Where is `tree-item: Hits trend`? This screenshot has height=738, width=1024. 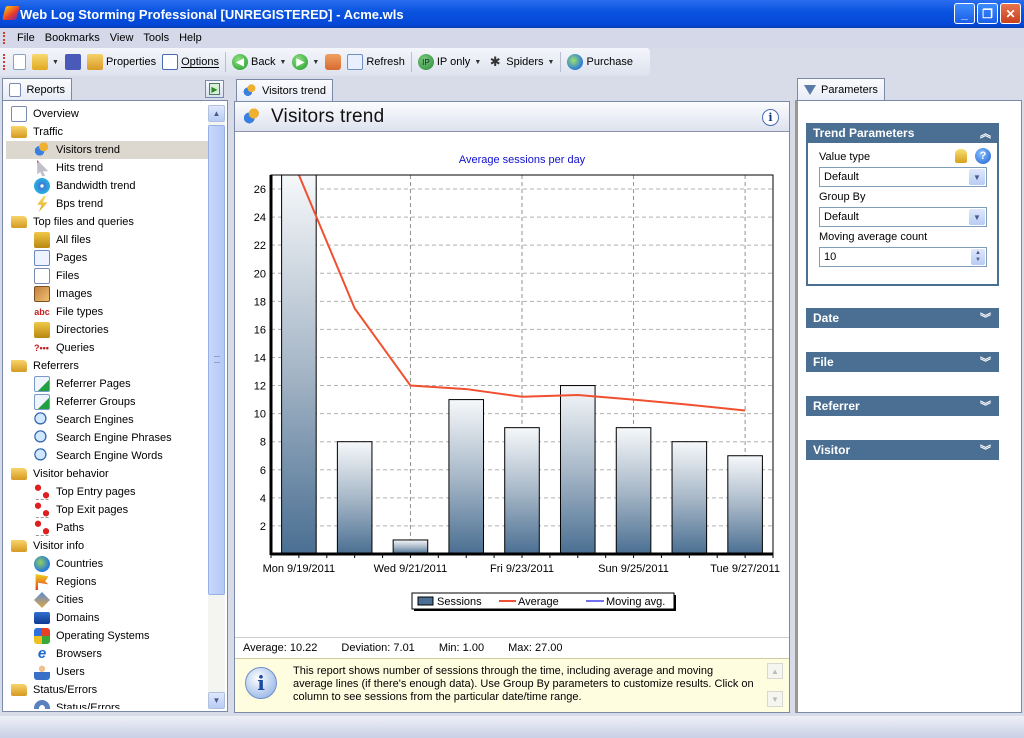 tree-item: Hits trend is located at coordinates (108, 168).